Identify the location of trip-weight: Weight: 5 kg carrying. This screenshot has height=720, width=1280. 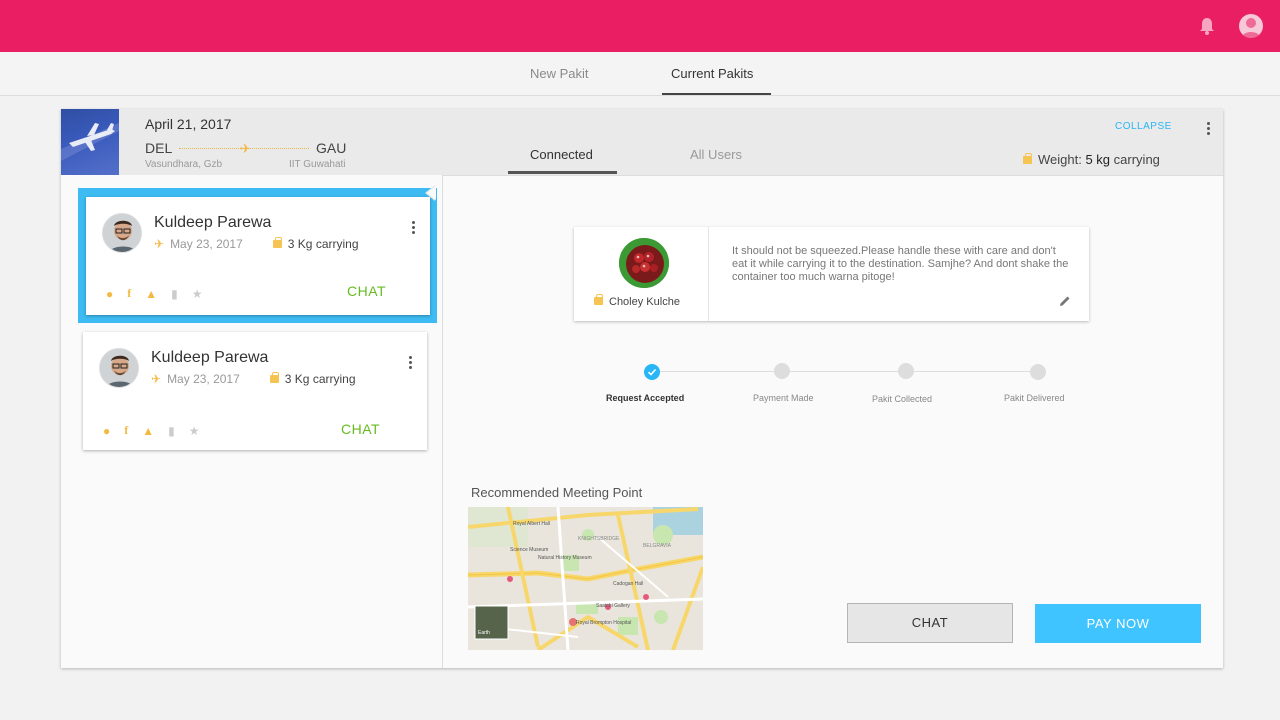
(1091, 159).